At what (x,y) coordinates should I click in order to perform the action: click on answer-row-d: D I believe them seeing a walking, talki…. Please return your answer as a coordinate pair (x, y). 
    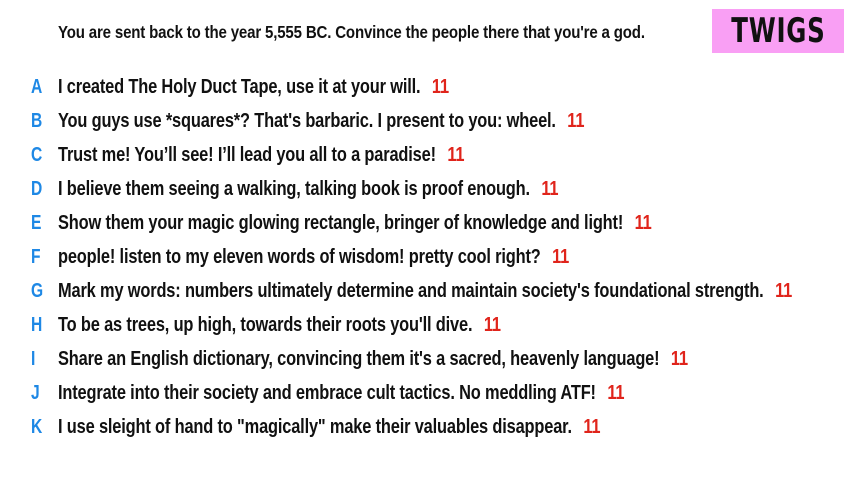
    Looking at the image, I should click on (426, 189).